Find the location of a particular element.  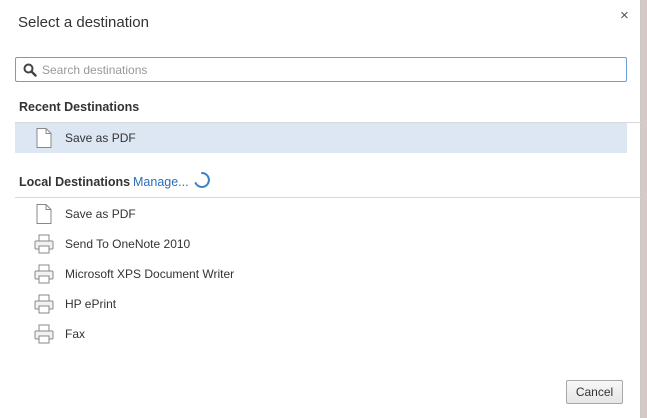

local-item-onenote: Send To OneNote 2010 is located at coordinates (321, 244).